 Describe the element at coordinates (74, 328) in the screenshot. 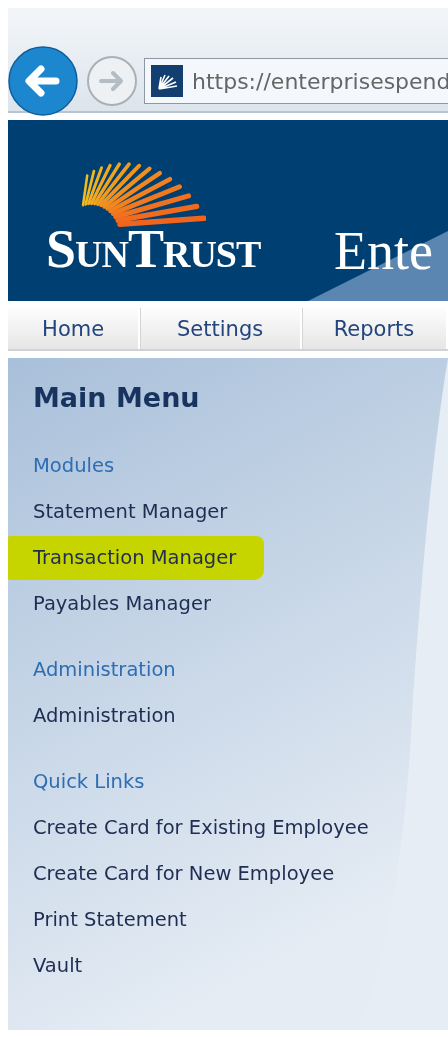

I see `nav-tab: Home` at that location.